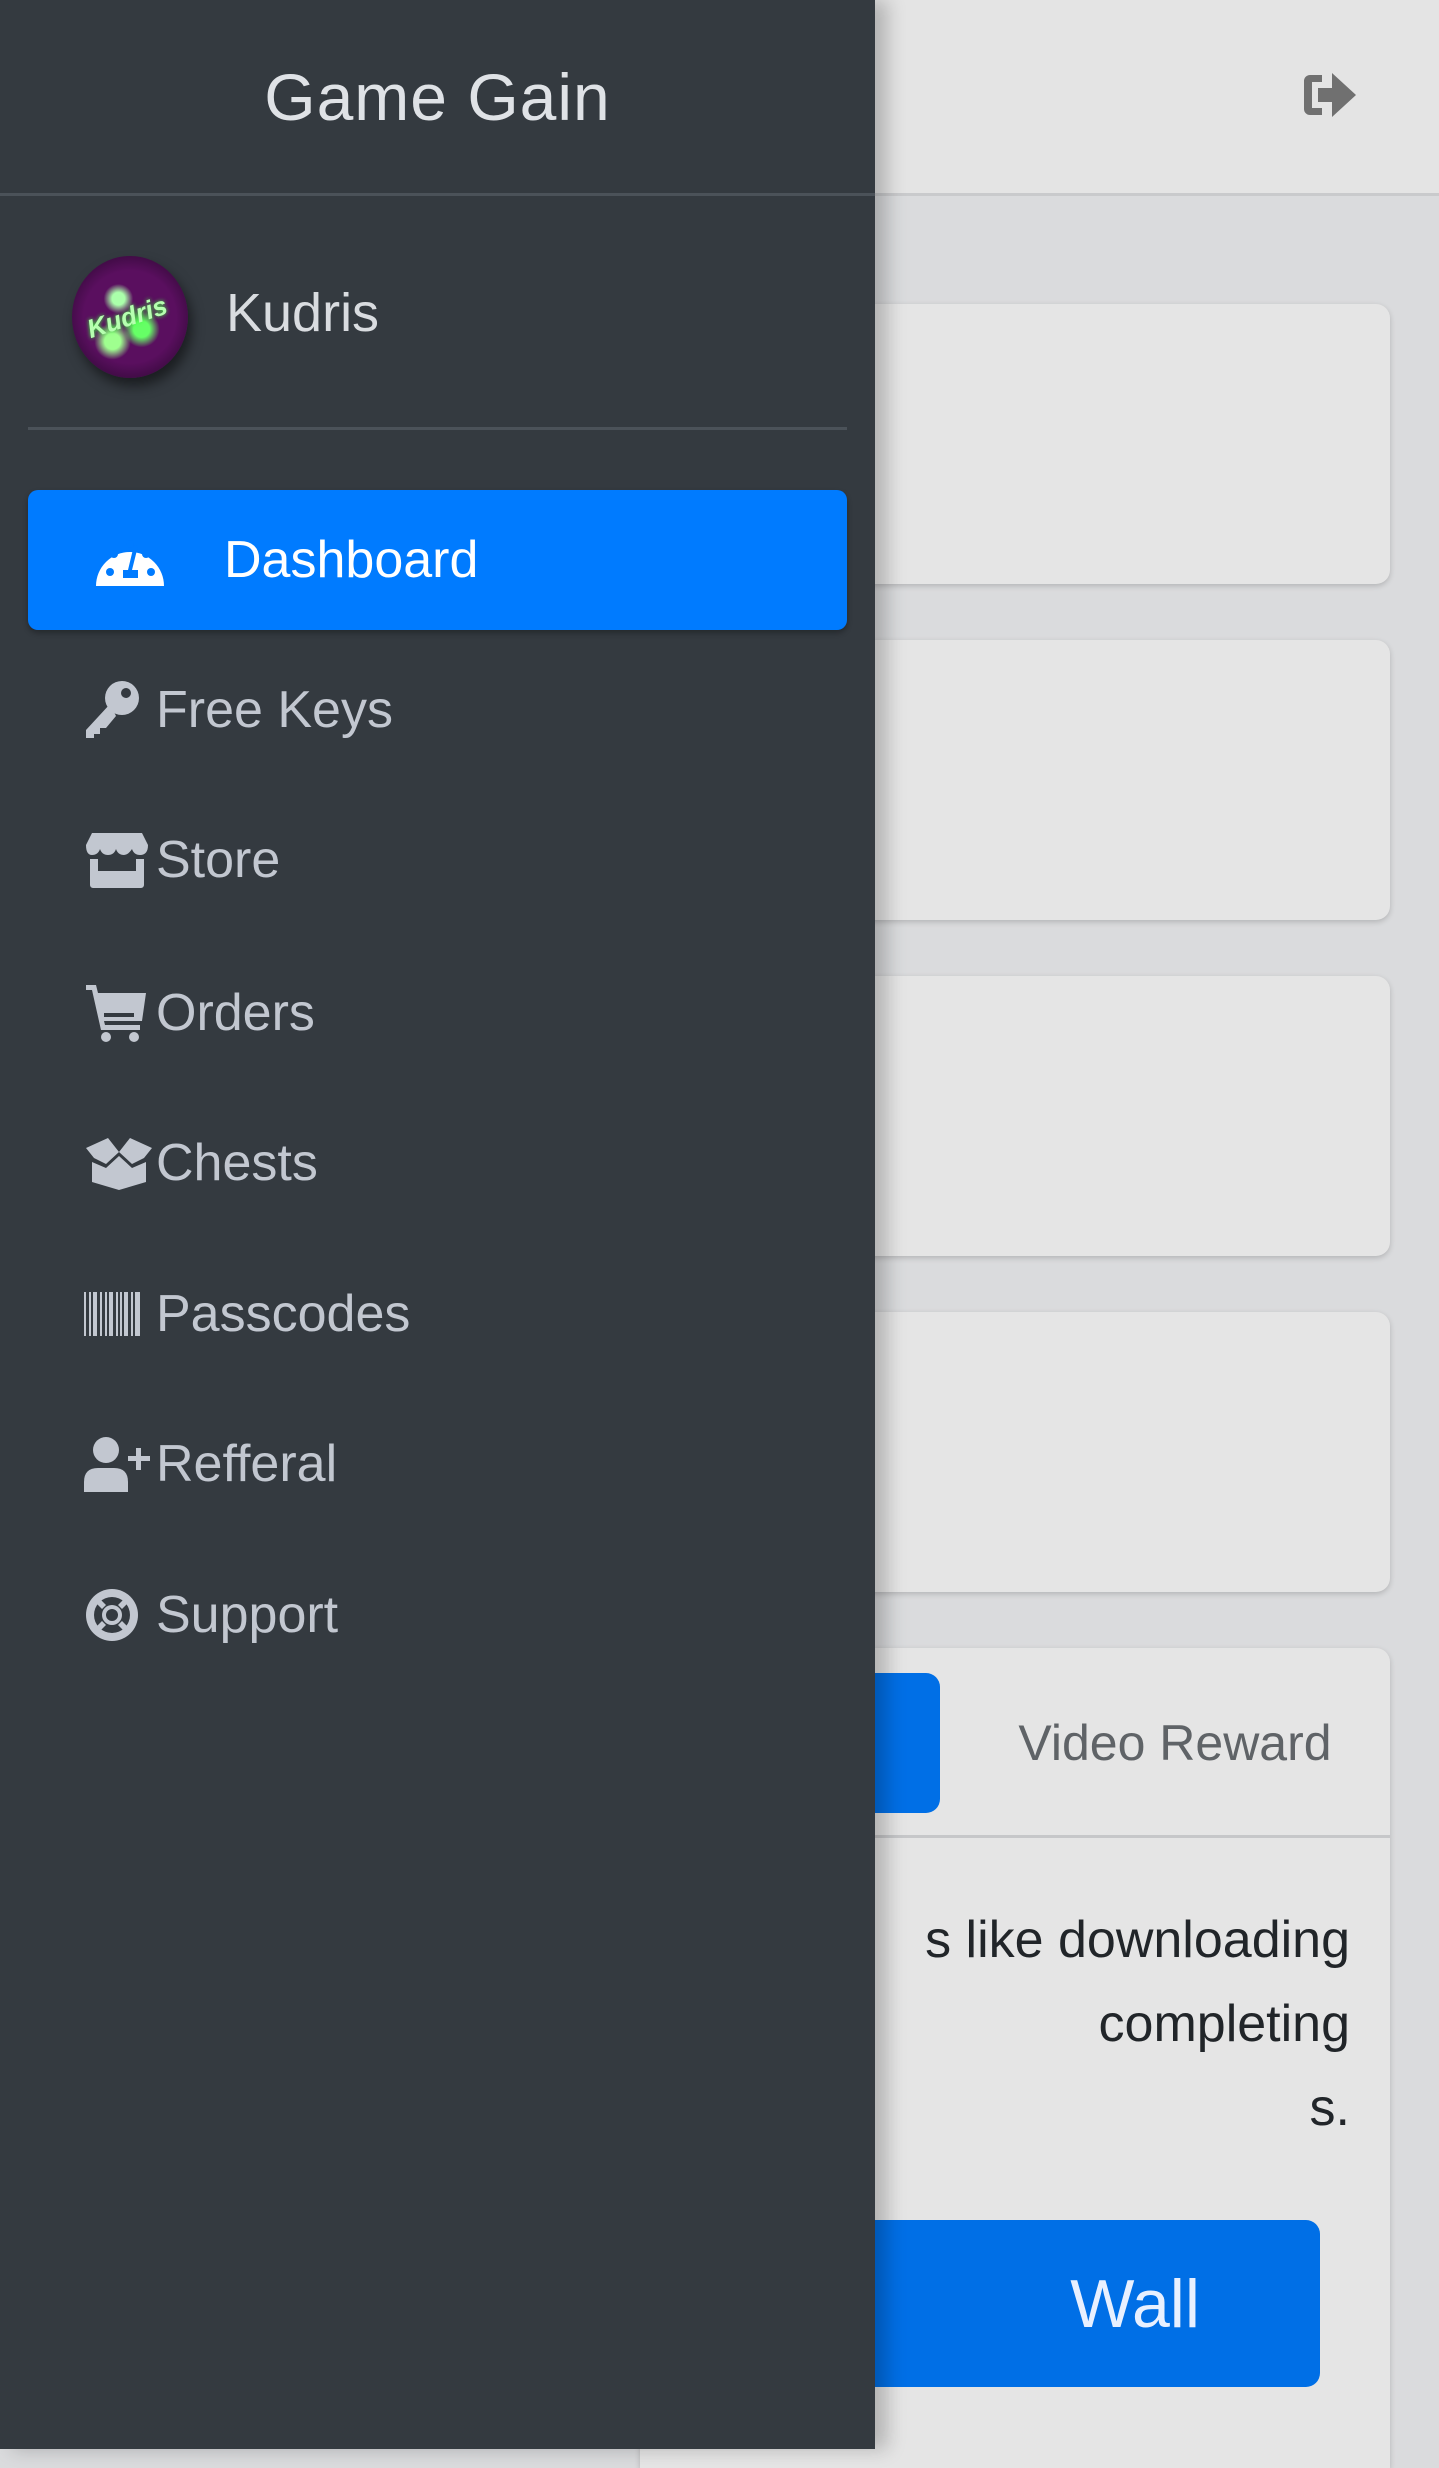 The image size is (1439, 2468). What do you see at coordinates (437, 1314) in the screenshot?
I see `sidebar-item-passcodes: Passcodes` at bounding box center [437, 1314].